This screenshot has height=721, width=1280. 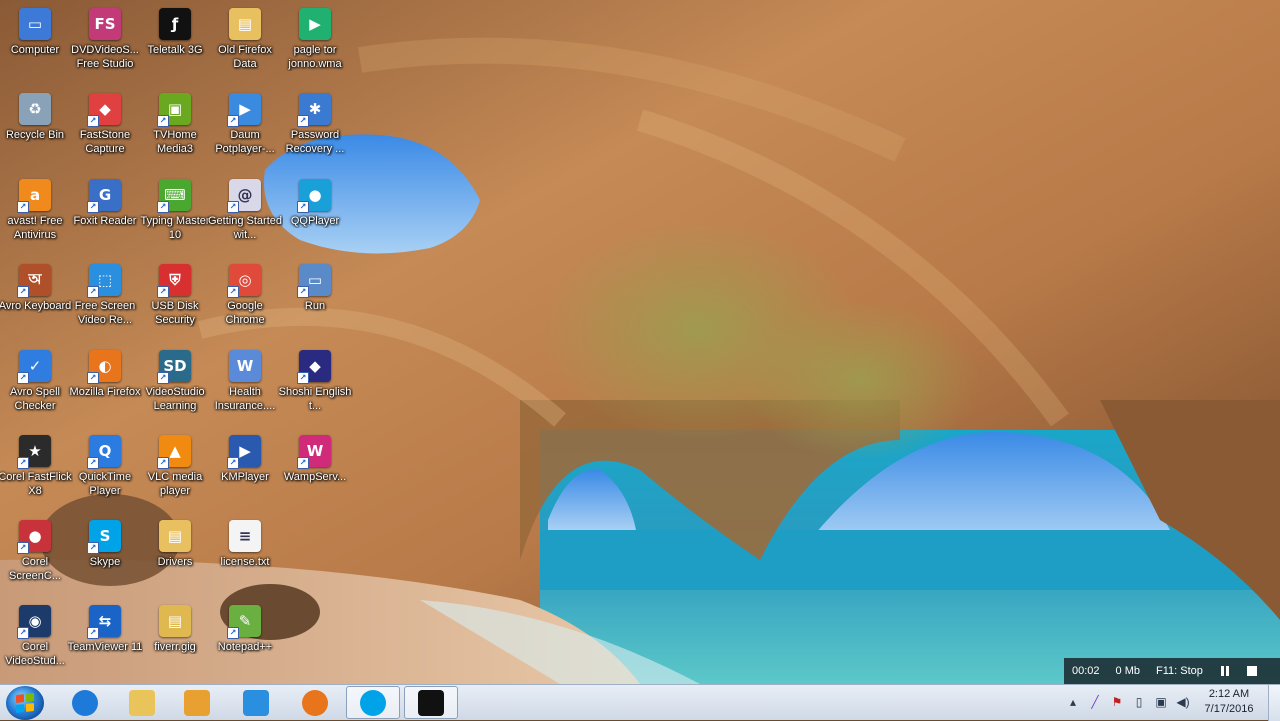 I want to click on shoshi-english-icon: ◆ ↗, so click(x=314, y=367).